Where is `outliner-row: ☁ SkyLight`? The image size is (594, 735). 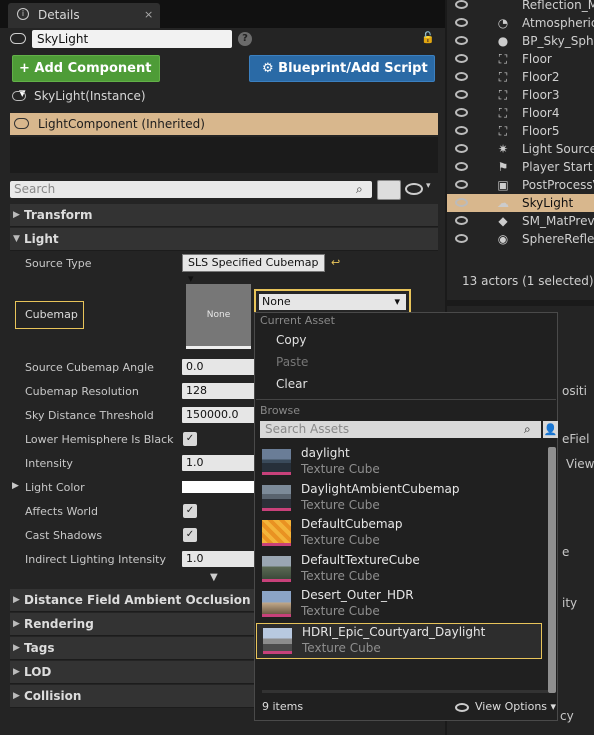
outliner-row: ☁ SkyLight is located at coordinates (520, 203).